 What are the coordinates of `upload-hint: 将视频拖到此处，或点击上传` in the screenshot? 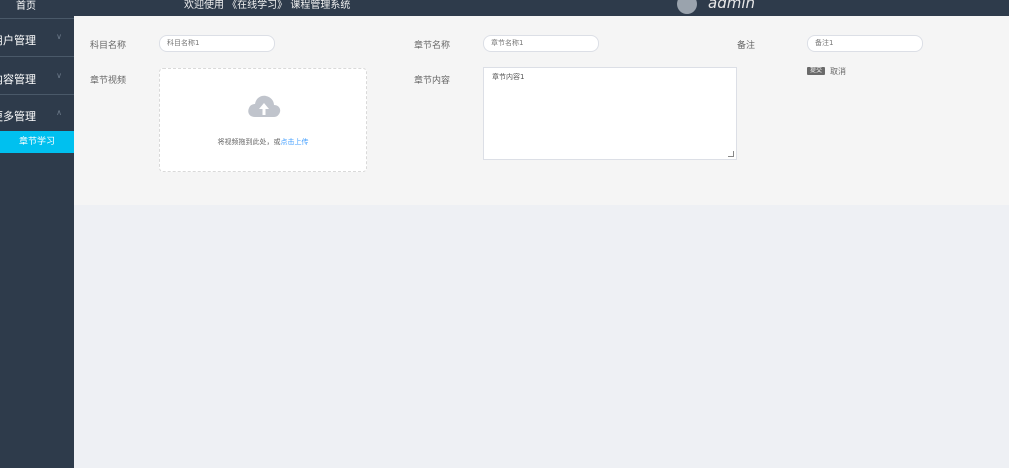 It's located at (263, 142).